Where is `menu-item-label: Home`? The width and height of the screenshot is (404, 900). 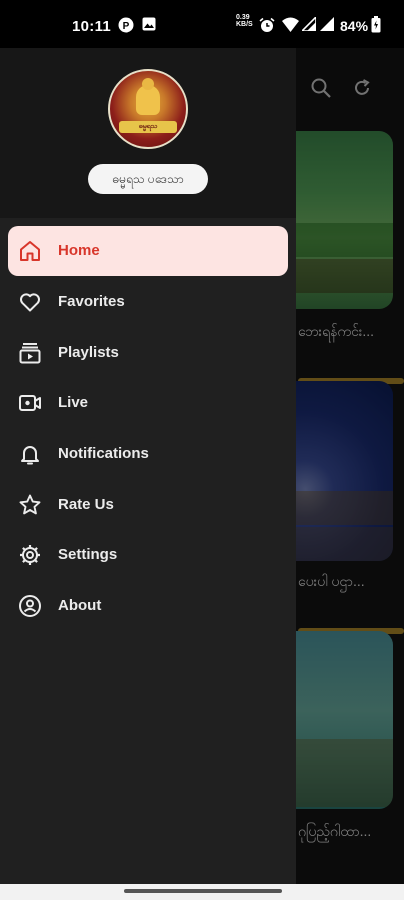 menu-item-label: Home is located at coordinates (79, 250).